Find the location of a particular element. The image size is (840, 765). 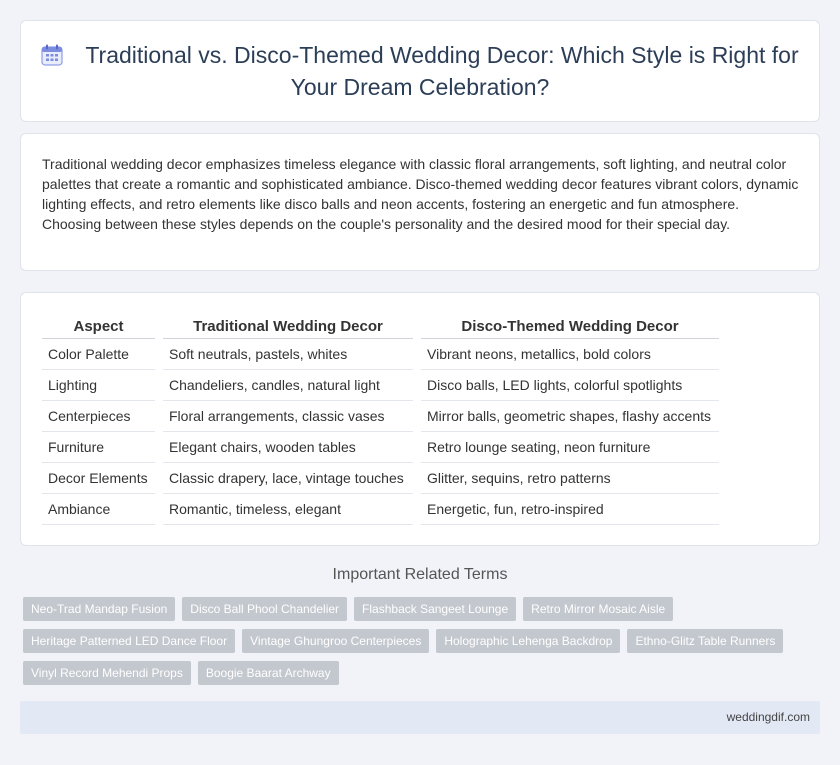

related-term-tag: Flashback Sangeet Lounge is located at coordinates (435, 609).